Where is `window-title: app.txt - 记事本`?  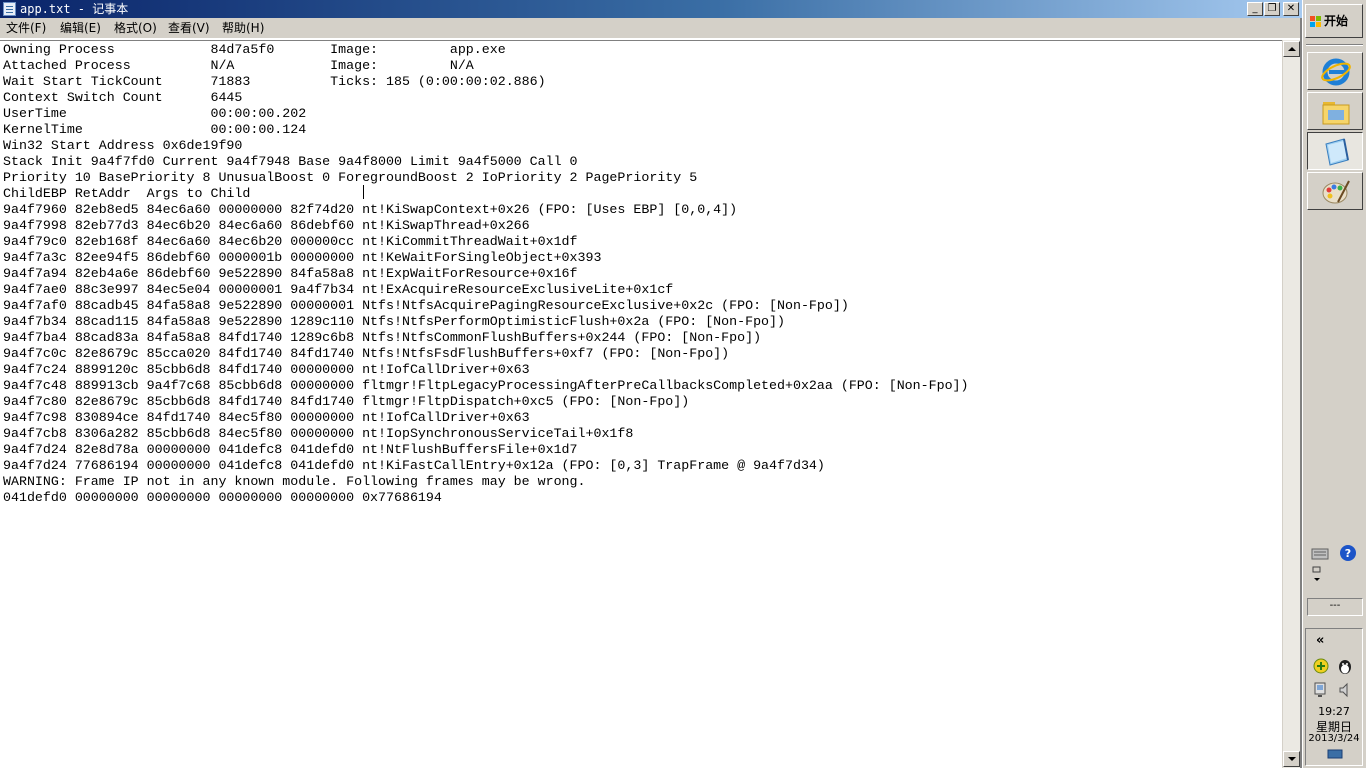 window-title: app.txt - 记事本 is located at coordinates (74, 9).